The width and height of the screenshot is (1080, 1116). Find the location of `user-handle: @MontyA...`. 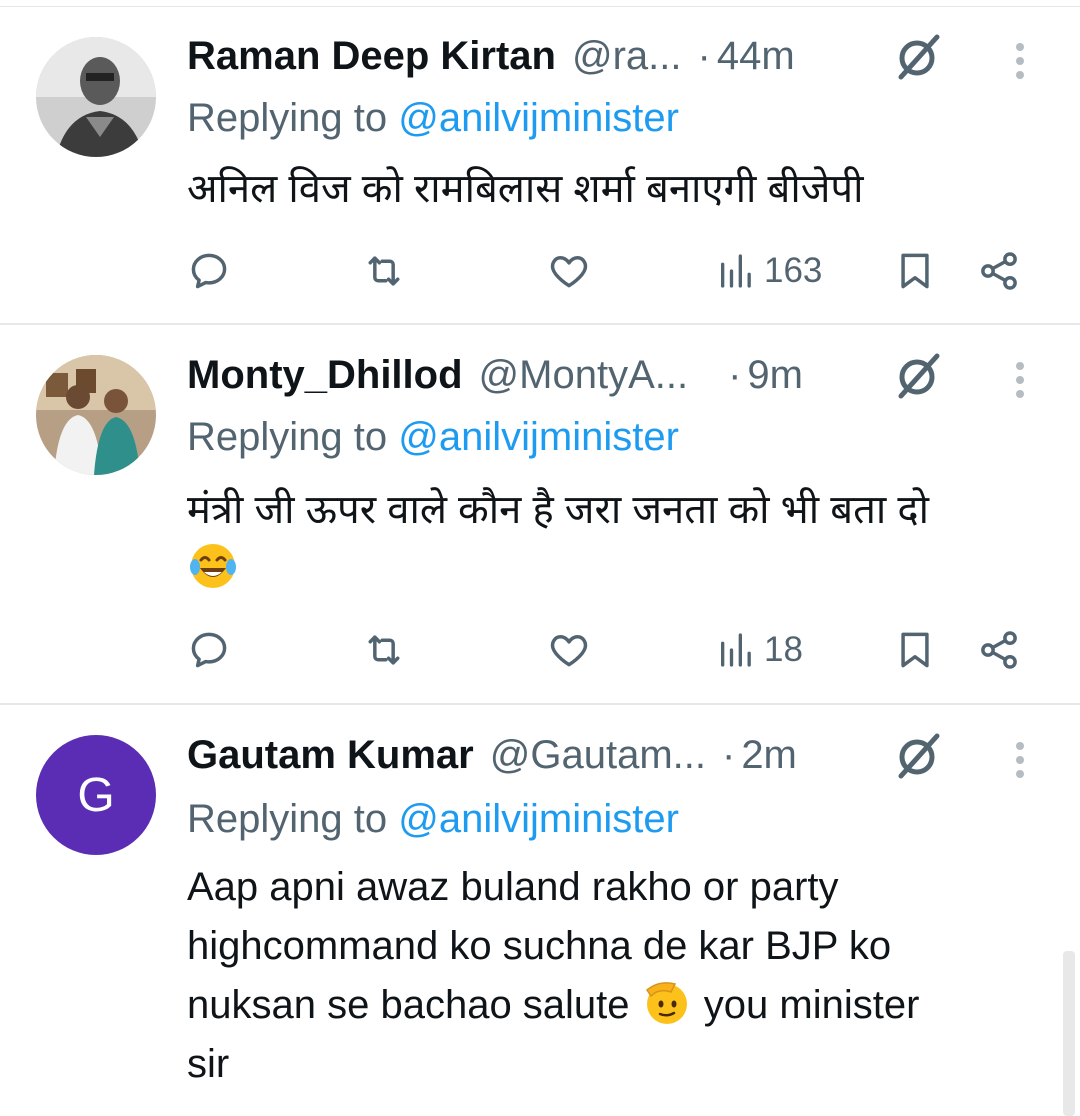

user-handle: @MontyA... is located at coordinates (584, 375).